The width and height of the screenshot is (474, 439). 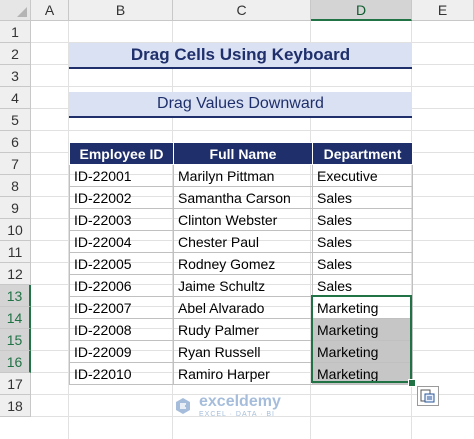 What do you see at coordinates (412, 383) in the screenshot?
I see `fill-handle` at bounding box center [412, 383].